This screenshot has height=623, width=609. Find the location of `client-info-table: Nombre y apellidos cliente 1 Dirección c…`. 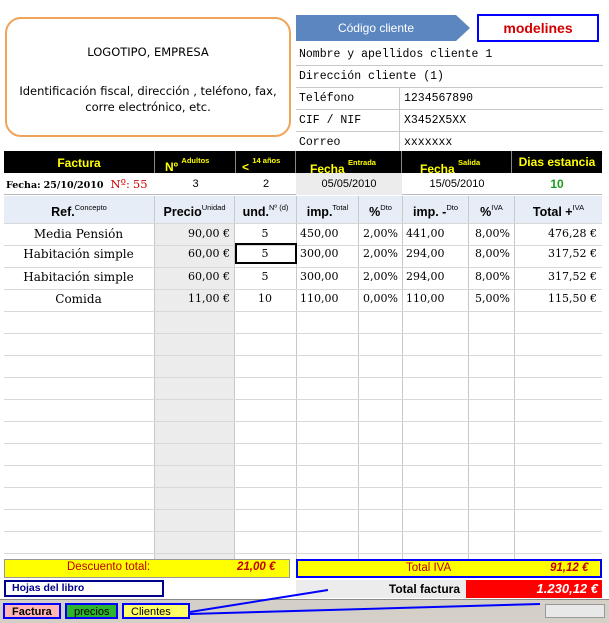

client-info-table: Nombre y apellidos cliente 1 Dirección c… is located at coordinates (449, 99).